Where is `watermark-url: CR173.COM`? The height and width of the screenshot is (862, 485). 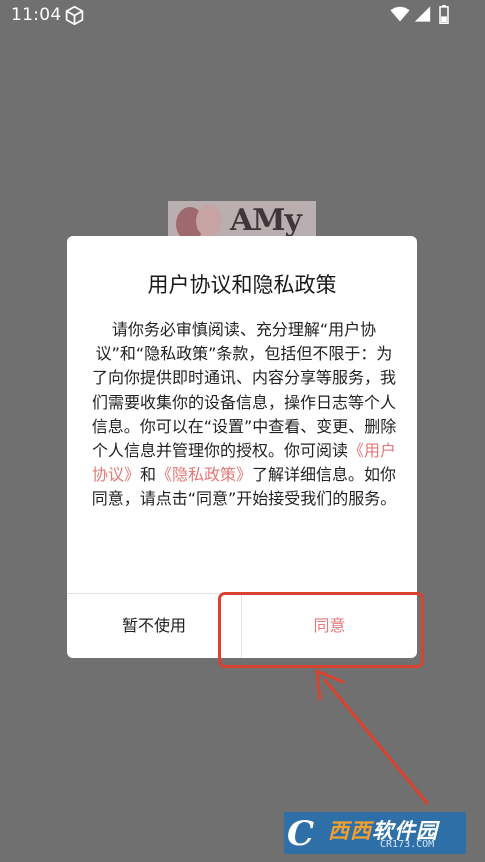
watermark-url: CR173.COM is located at coordinates (407, 844).